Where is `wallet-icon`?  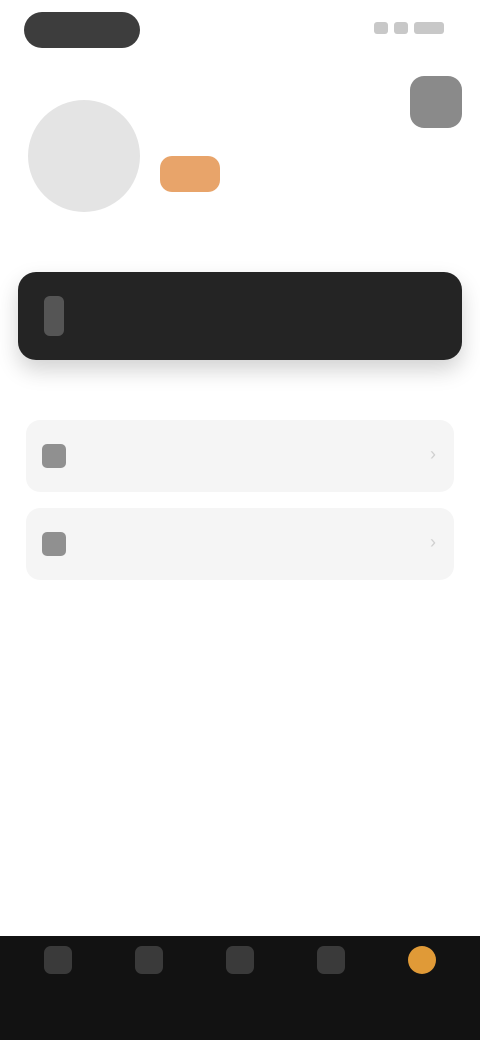 wallet-icon is located at coordinates (54, 544).